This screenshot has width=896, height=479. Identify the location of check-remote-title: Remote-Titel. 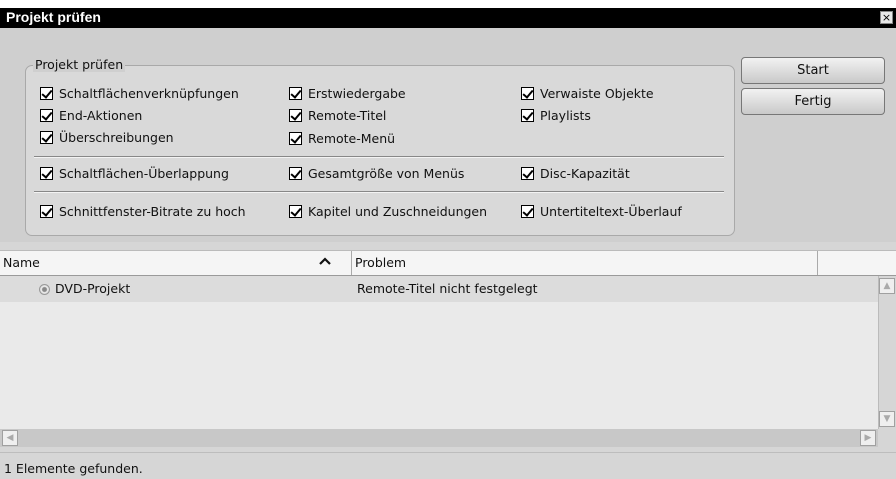
(337, 115).